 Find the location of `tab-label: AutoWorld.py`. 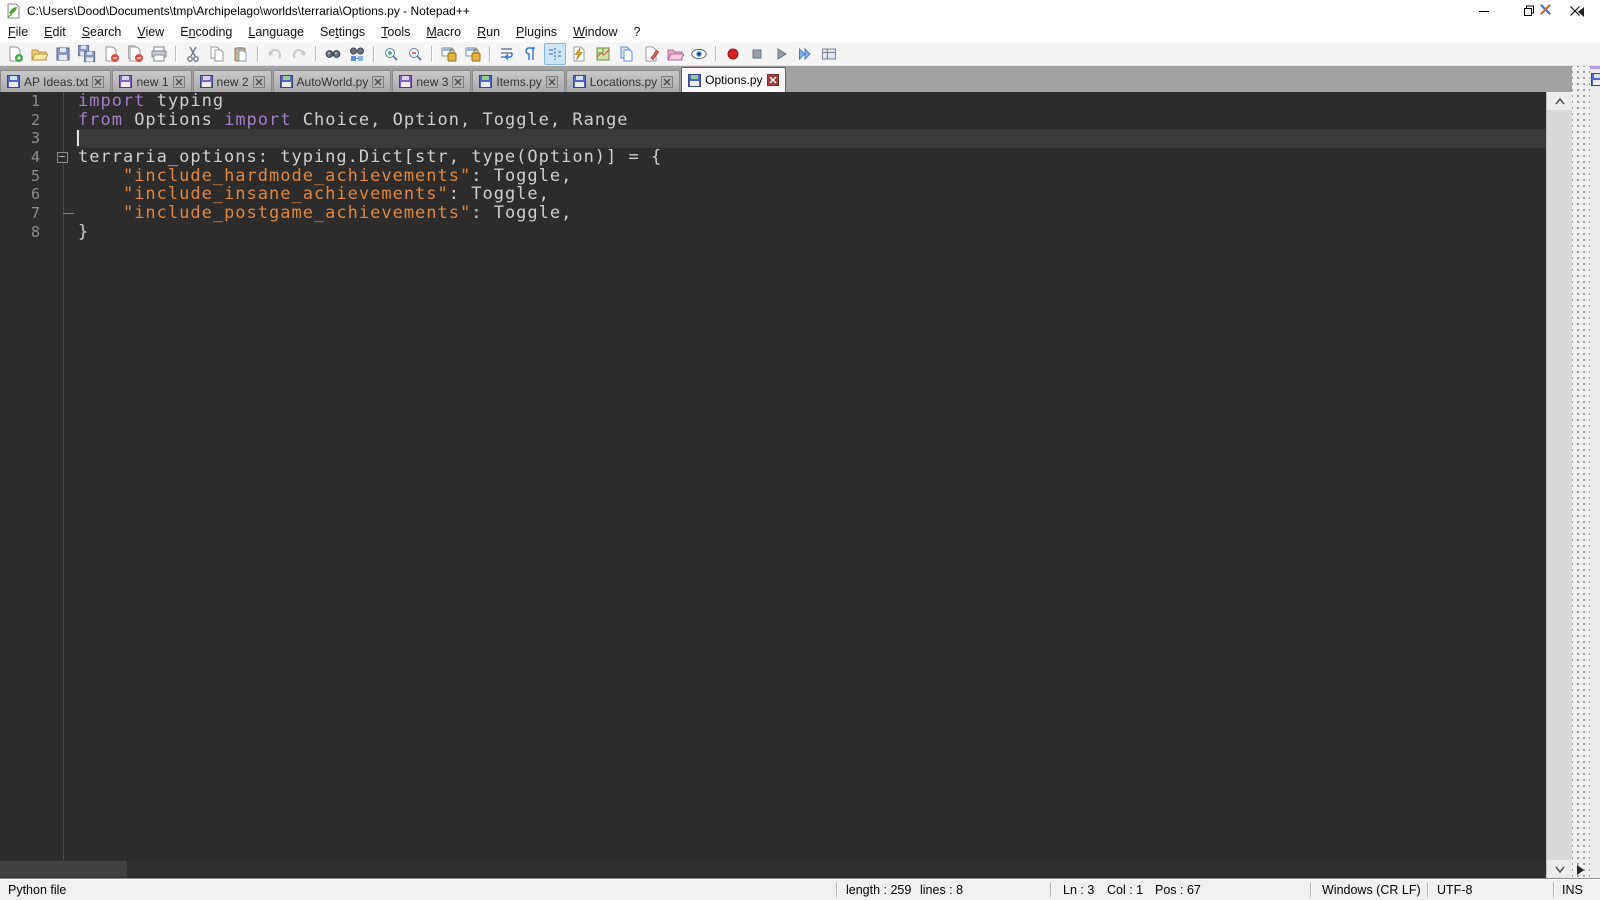

tab-label: AutoWorld.py is located at coordinates (332, 81).